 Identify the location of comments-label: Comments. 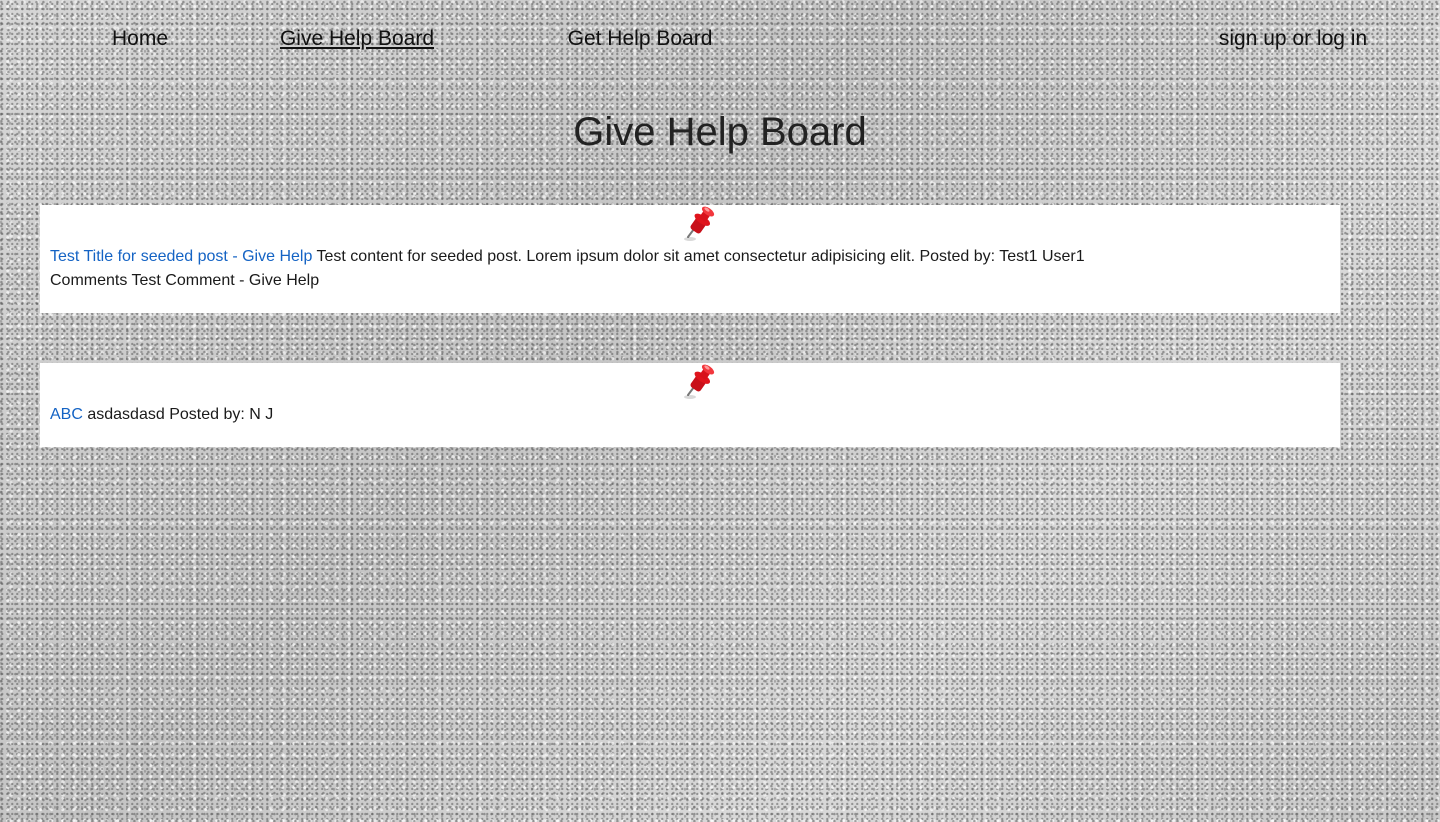
(89, 280).